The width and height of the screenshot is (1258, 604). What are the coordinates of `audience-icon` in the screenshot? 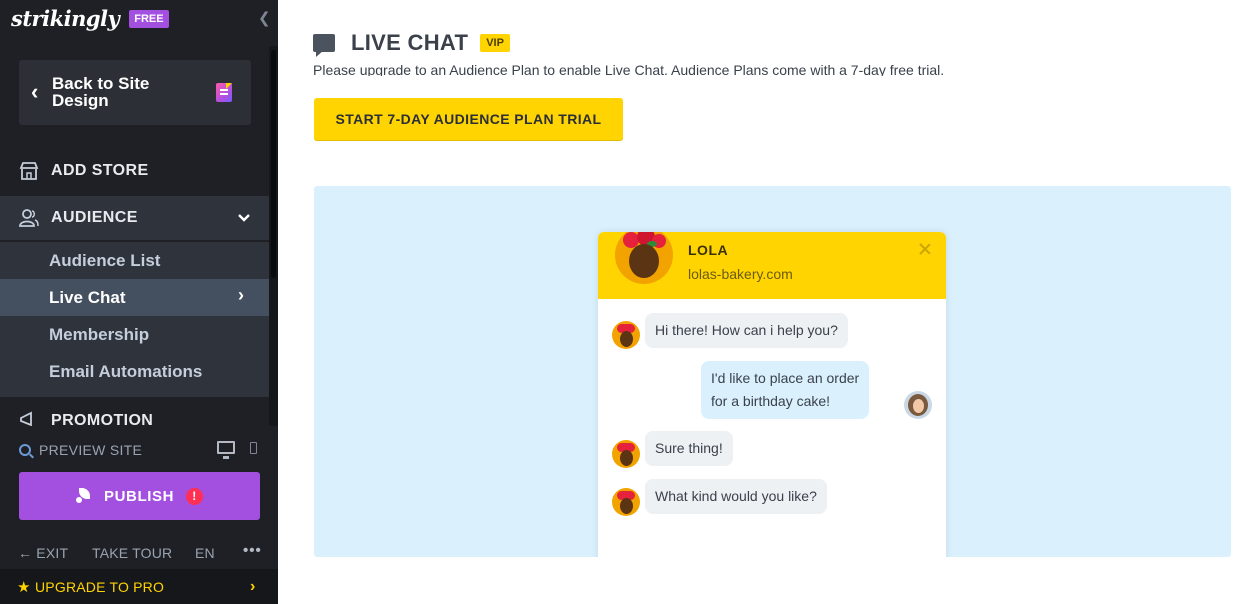 It's located at (29, 218).